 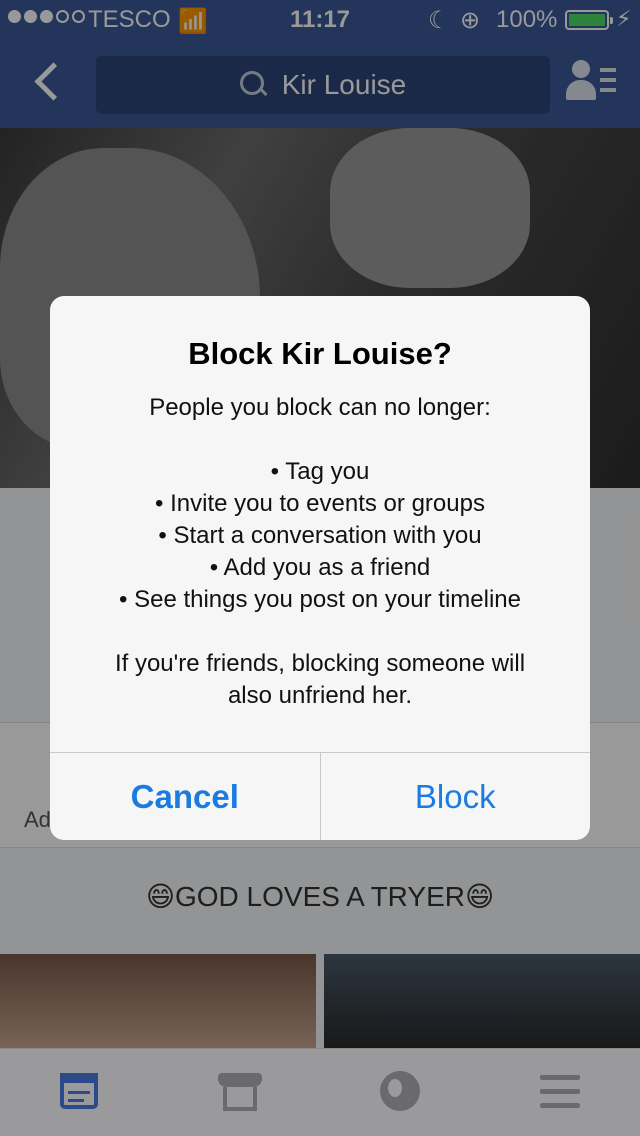 What do you see at coordinates (320, 695) in the screenshot?
I see `dialog-footer-line: also unfriend her.` at bounding box center [320, 695].